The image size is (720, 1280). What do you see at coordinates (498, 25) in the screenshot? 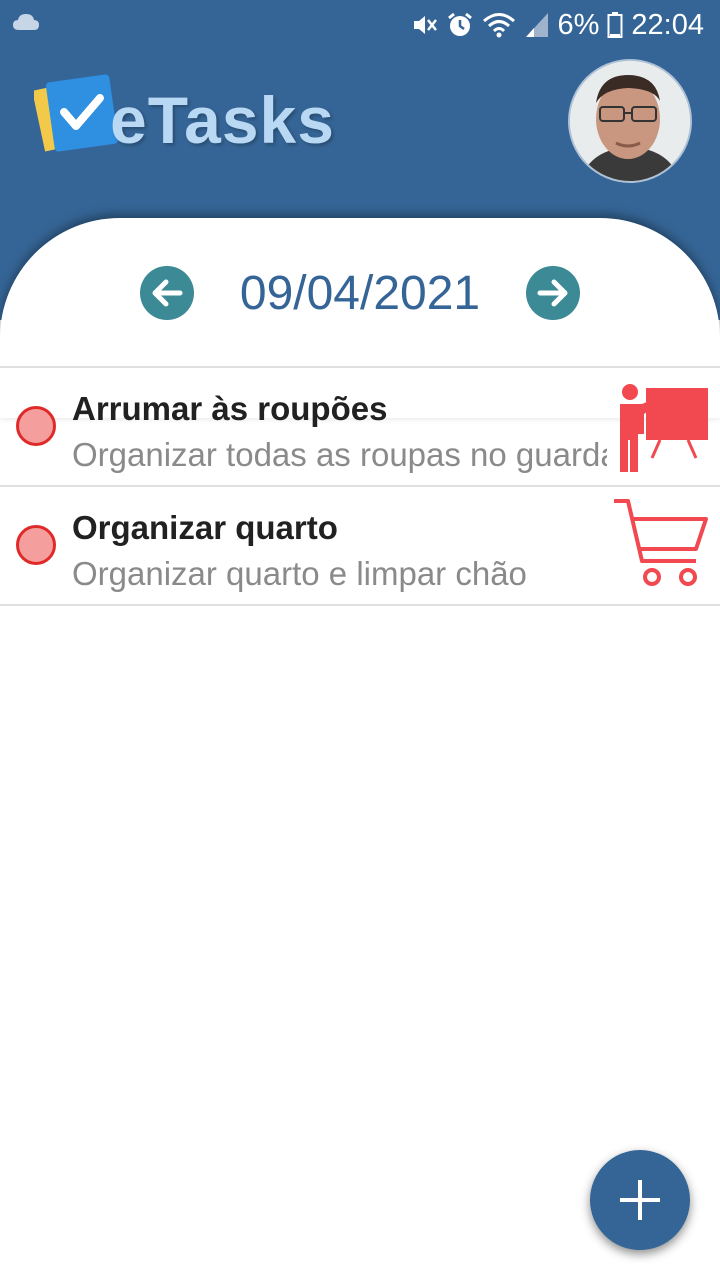
I see `wifi-icon` at bounding box center [498, 25].